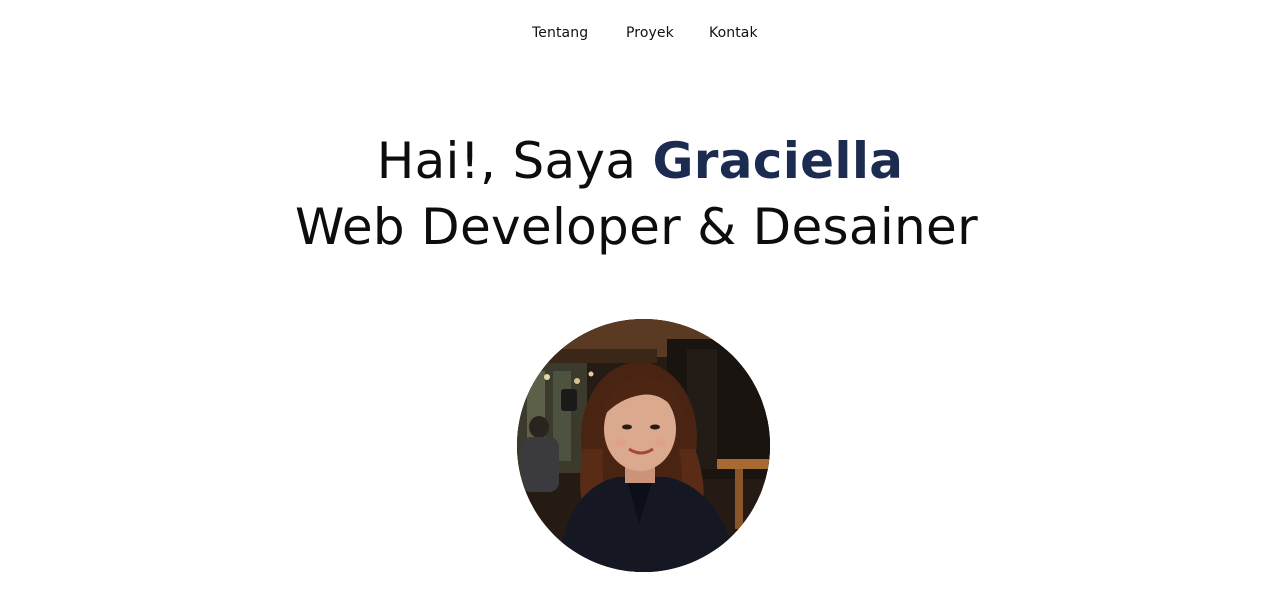 The height and width of the screenshot is (612, 1280). What do you see at coordinates (514, 161) in the screenshot?
I see `greeting-text: Hai!, Saya` at bounding box center [514, 161].